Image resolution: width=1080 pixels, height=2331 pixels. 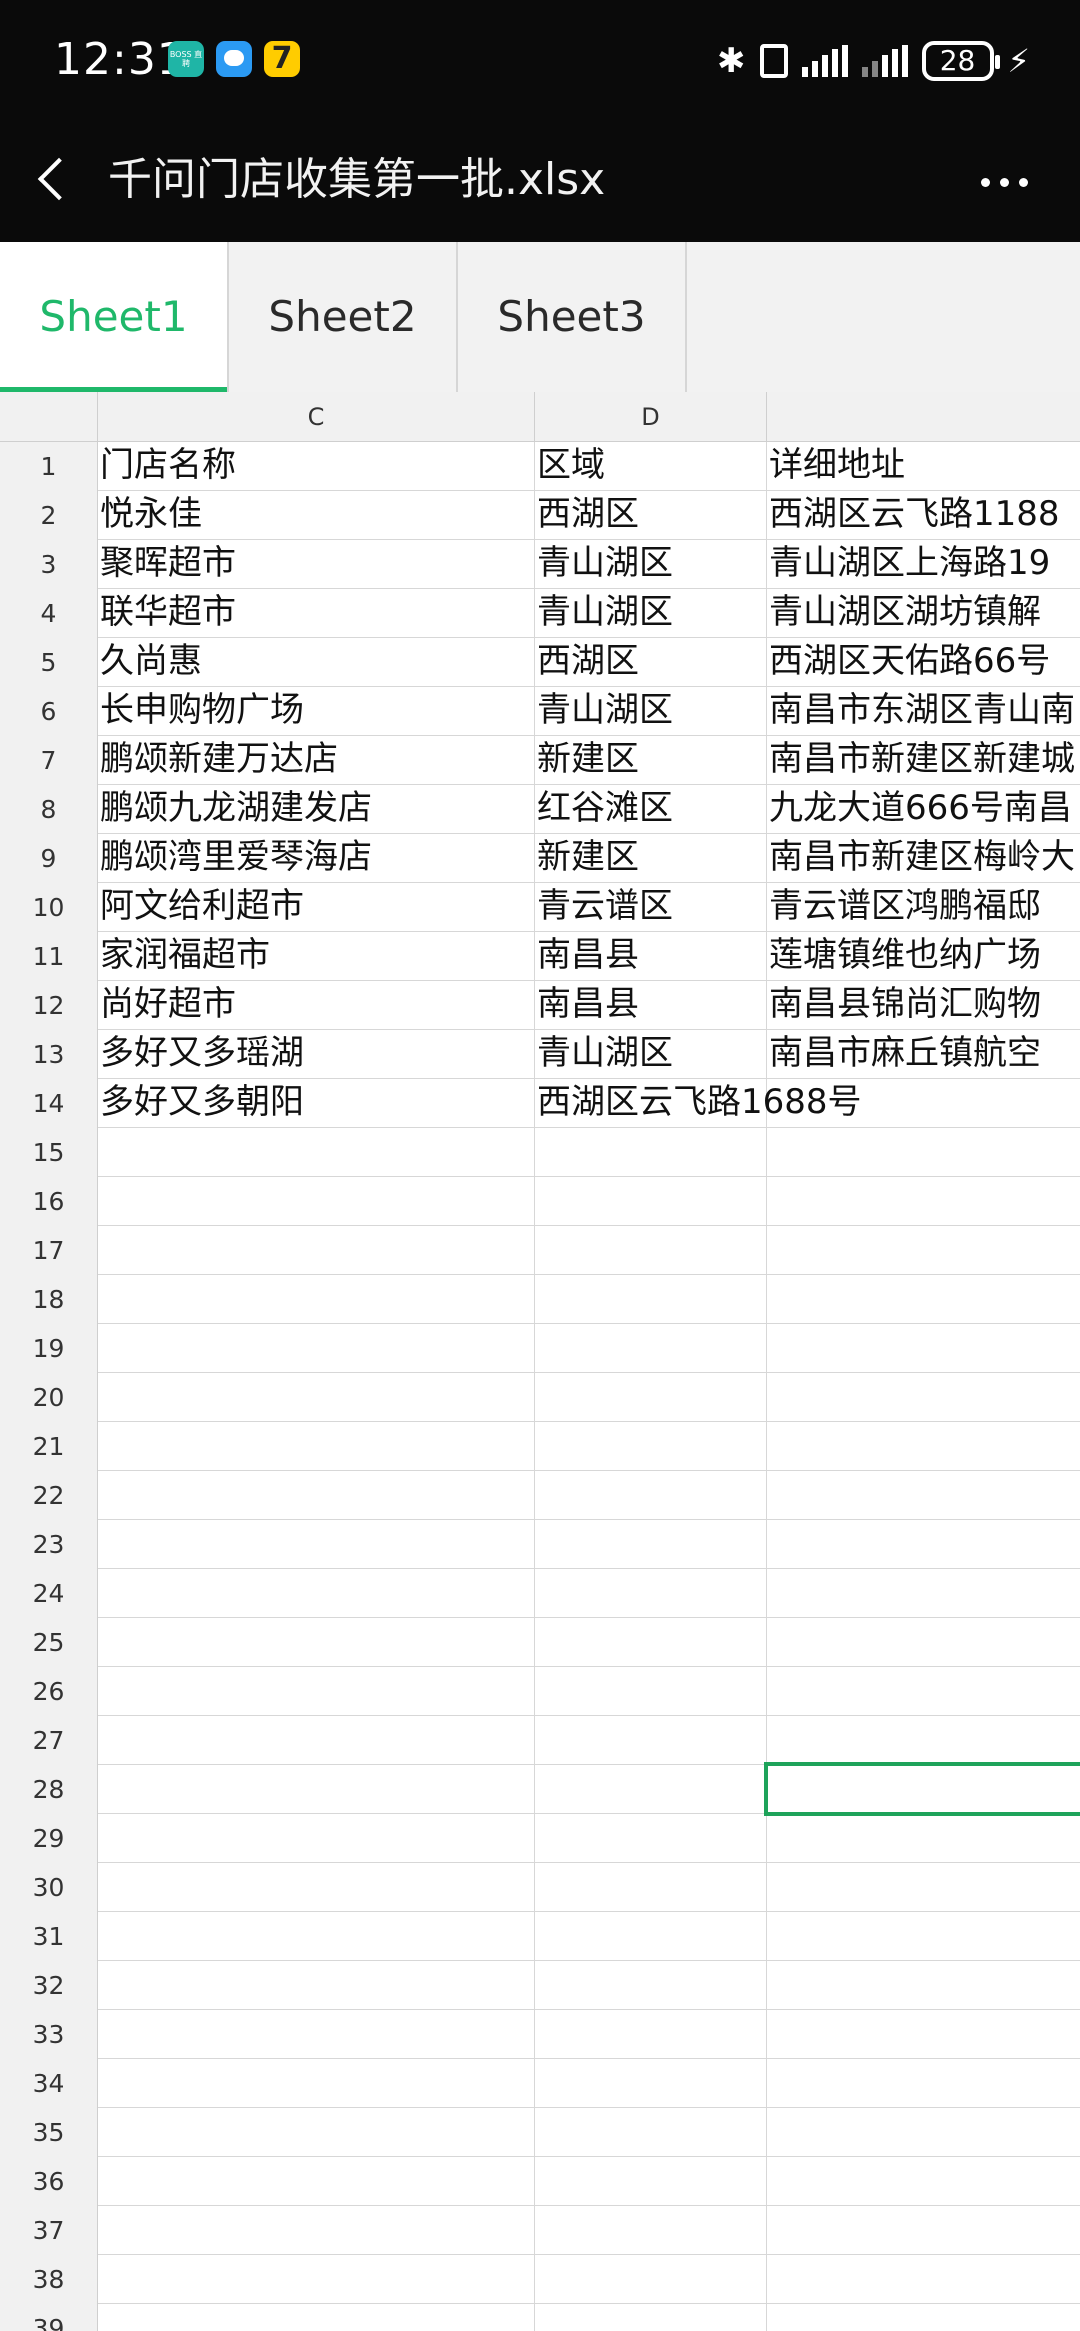 I want to click on row-number: 8, so click(x=49, y=809).